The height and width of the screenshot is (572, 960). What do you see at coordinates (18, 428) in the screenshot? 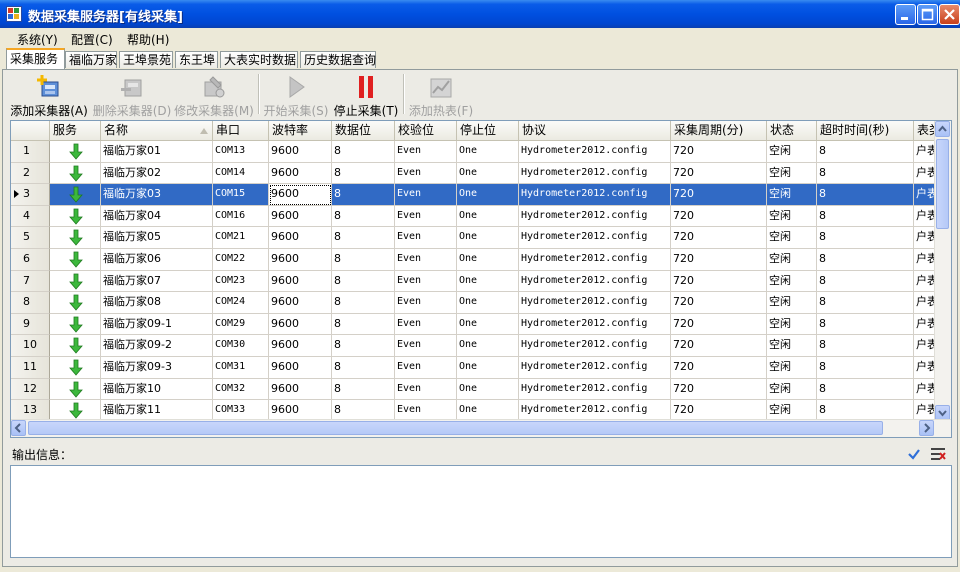
I see `scroll-left-button` at bounding box center [18, 428].